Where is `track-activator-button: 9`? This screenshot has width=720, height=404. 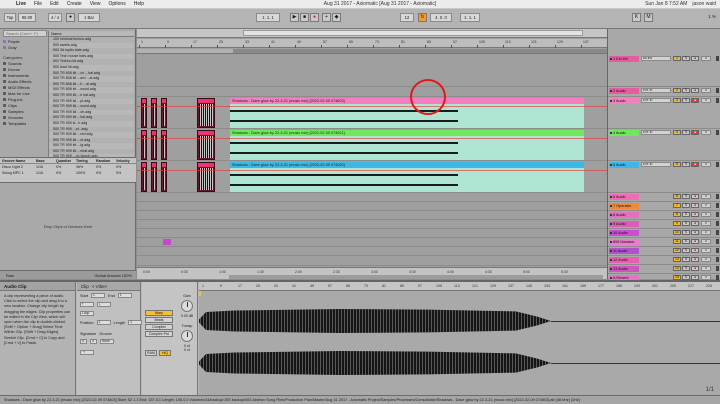
track-activator-button: 9 is located at coordinates (677, 223).